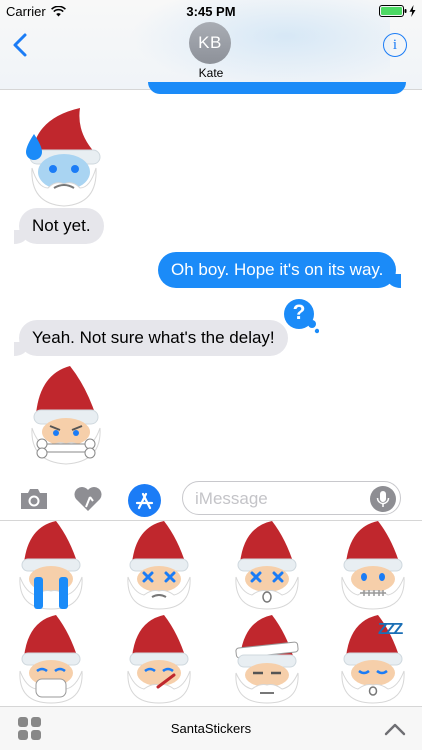 This screenshot has height=750, width=422. I want to click on app-drawer-bar: SantaStickers, so click(211, 728).